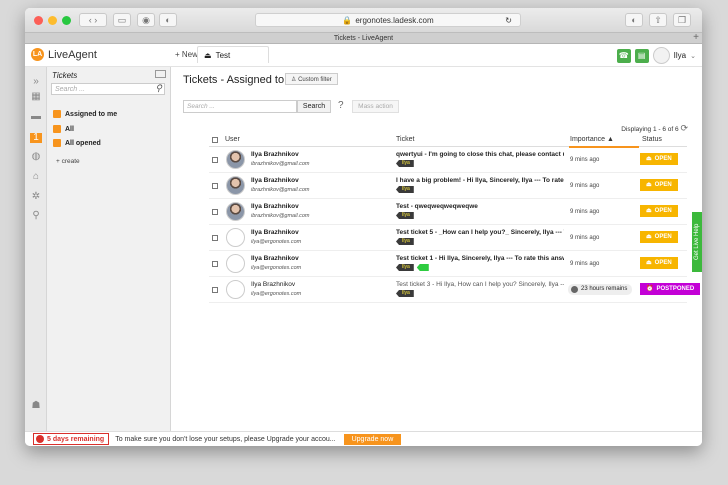 The image size is (728, 485). Describe the element at coordinates (388, 20) in the screenshot. I see `address-bar: 🔒 ergonotes.ladesk.com ↻` at that location.